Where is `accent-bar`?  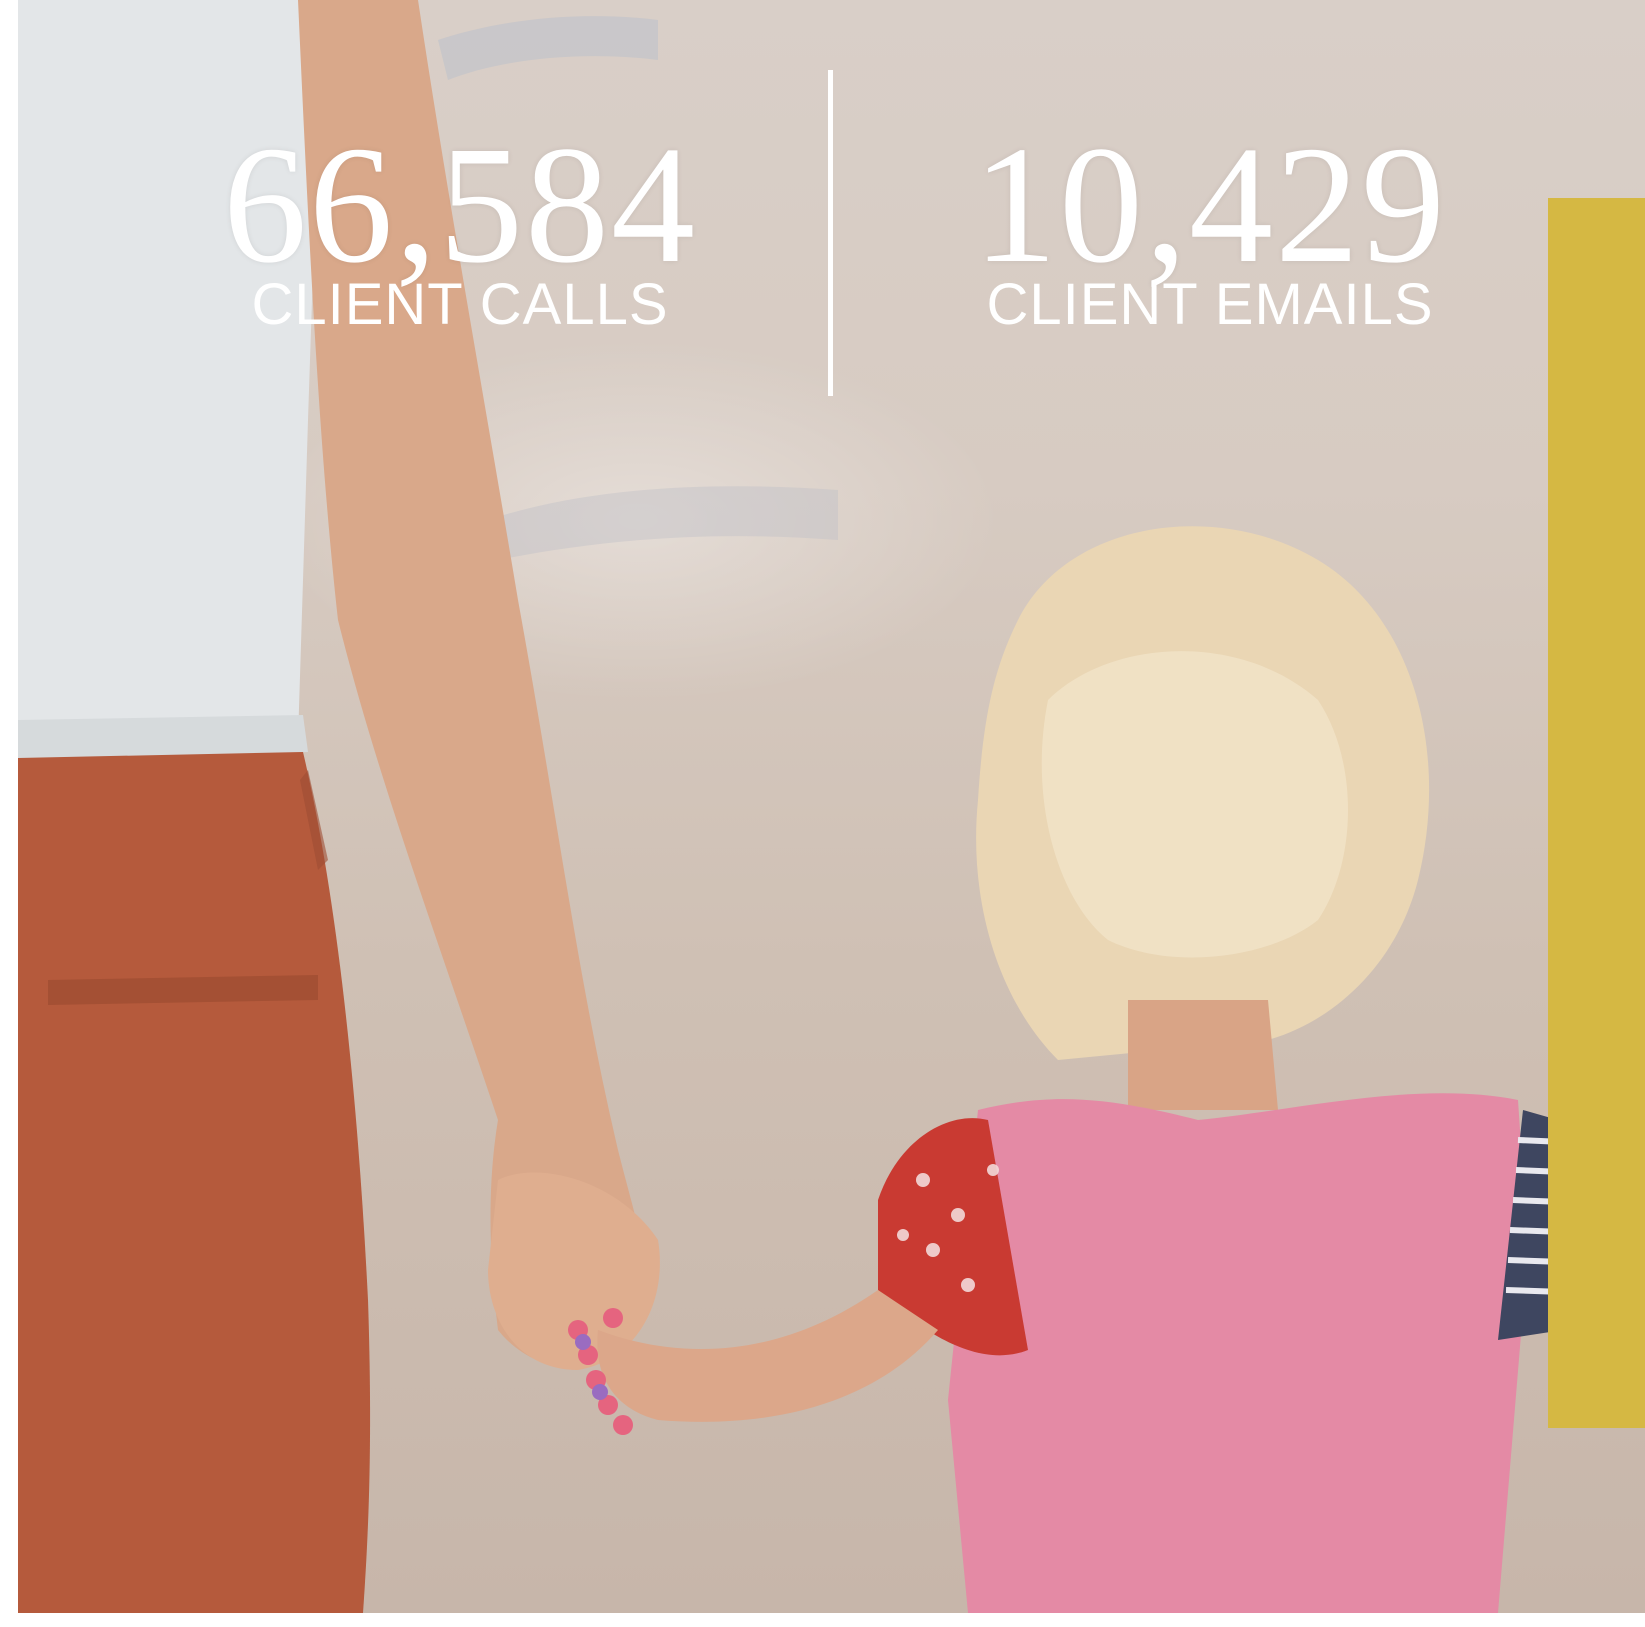
accent-bar is located at coordinates (1596, 813).